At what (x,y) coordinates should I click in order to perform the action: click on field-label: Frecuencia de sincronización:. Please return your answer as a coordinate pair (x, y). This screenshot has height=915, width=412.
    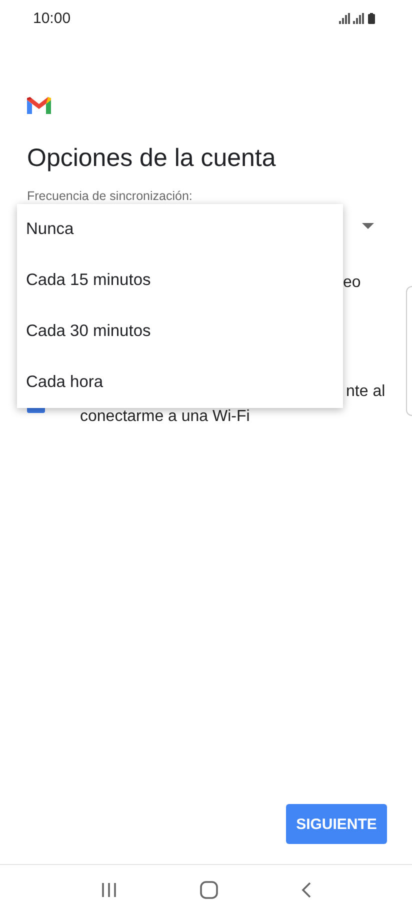
    Looking at the image, I should click on (110, 196).